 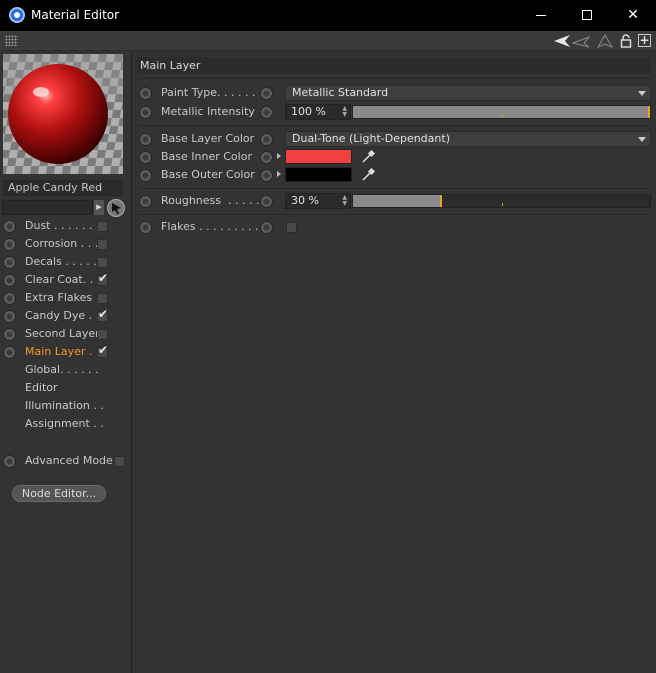 What do you see at coordinates (145, 227) in the screenshot?
I see `flakes-radio` at bounding box center [145, 227].